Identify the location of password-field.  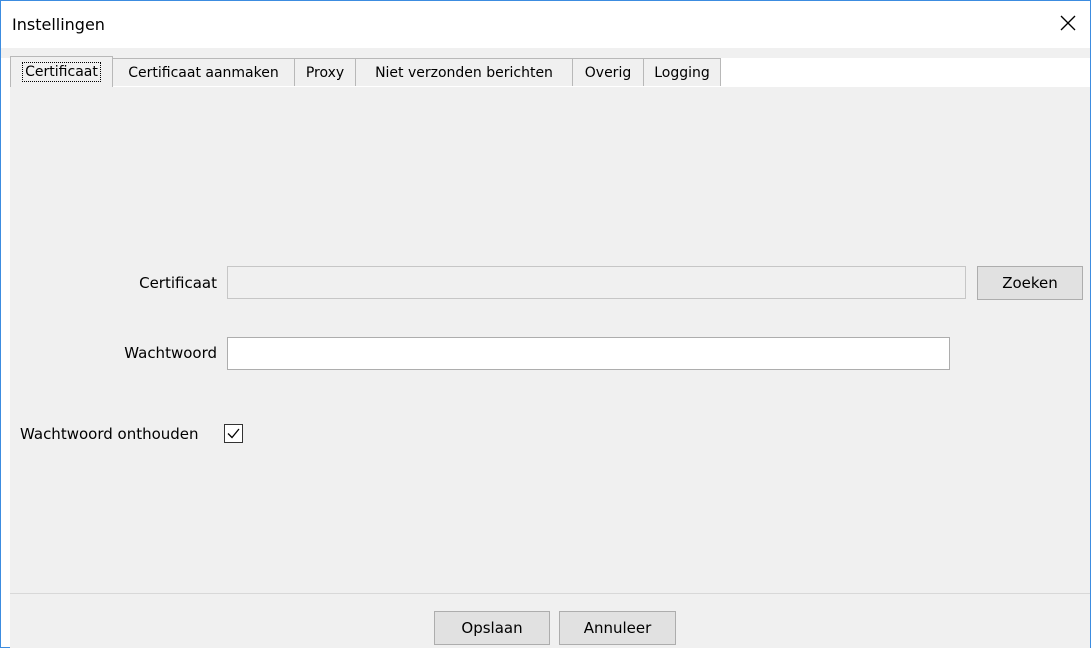
(588, 353).